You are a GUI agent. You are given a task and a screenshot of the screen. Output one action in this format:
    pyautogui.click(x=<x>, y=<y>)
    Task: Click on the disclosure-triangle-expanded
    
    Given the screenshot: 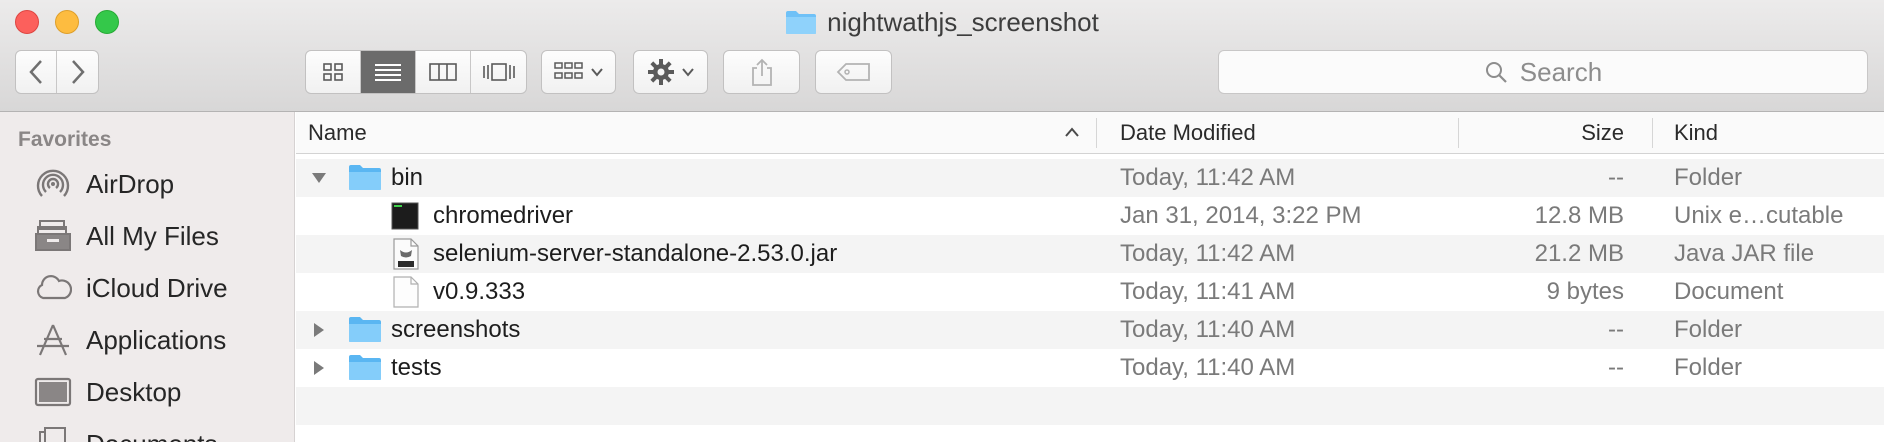 What is the action you would take?
    pyautogui.click(x=319, y=178)
    